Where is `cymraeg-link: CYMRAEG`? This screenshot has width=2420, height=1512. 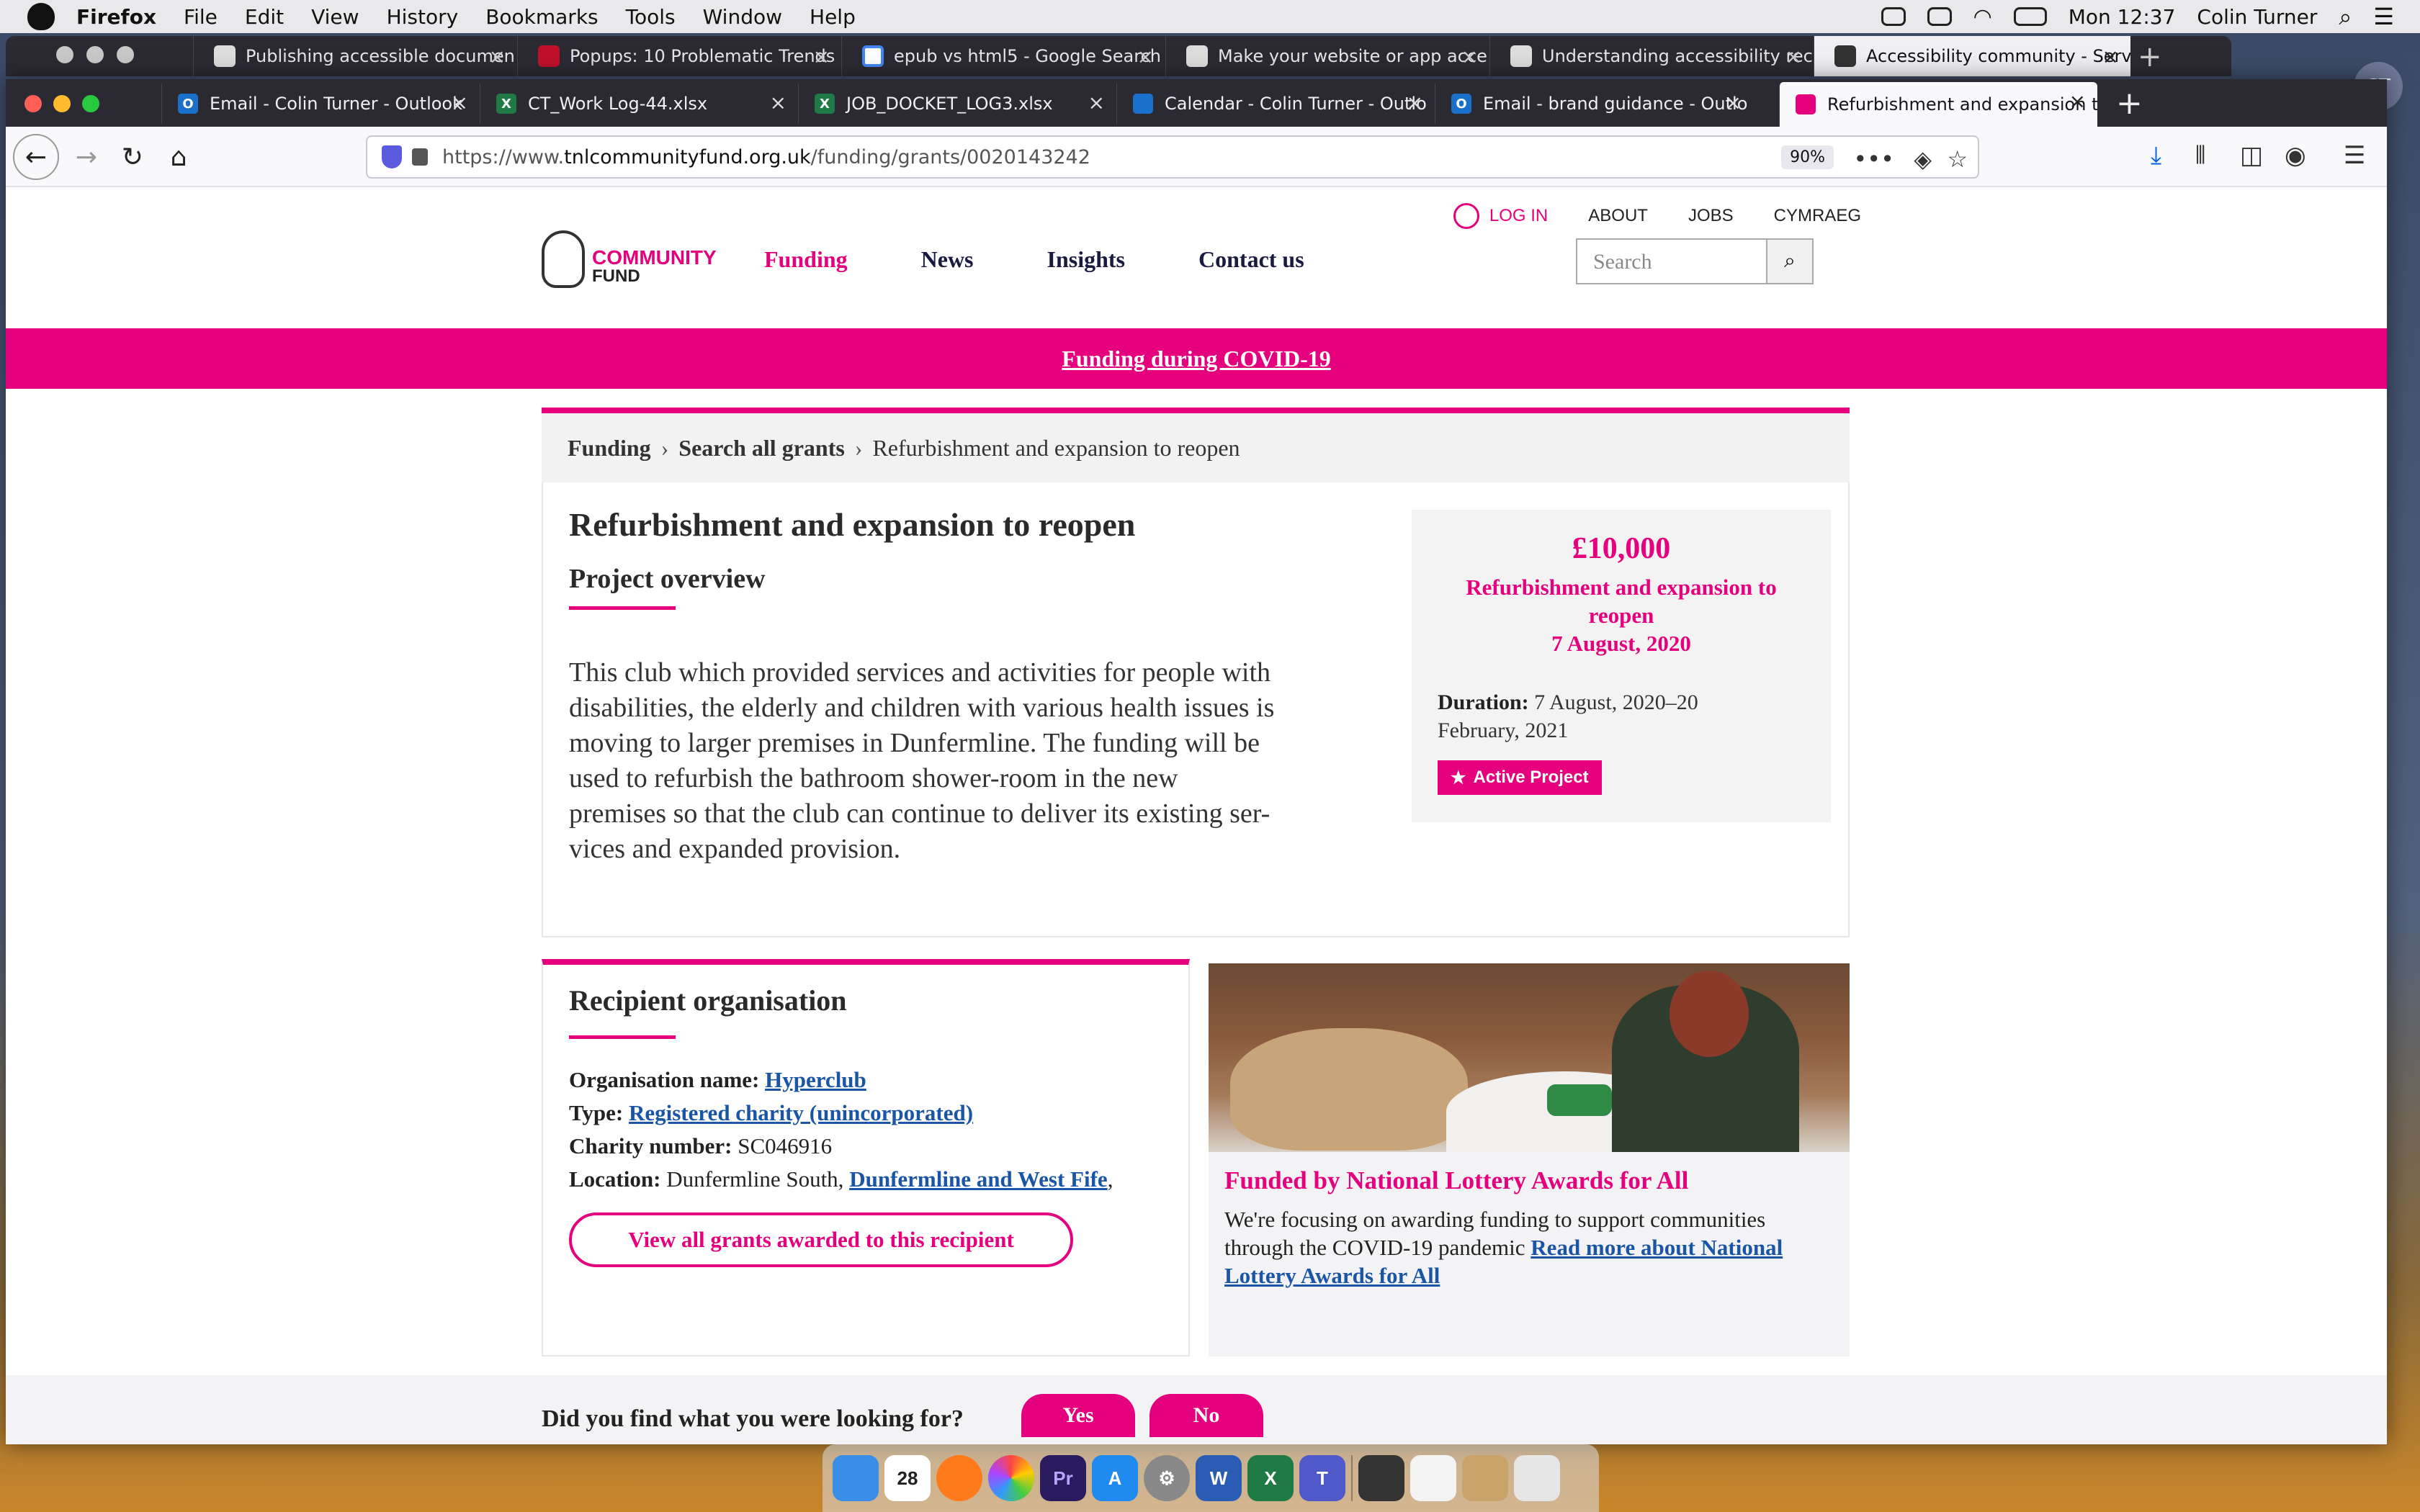 cymraeg-link: CYMRAEG is located at coordinates (1817, 216).